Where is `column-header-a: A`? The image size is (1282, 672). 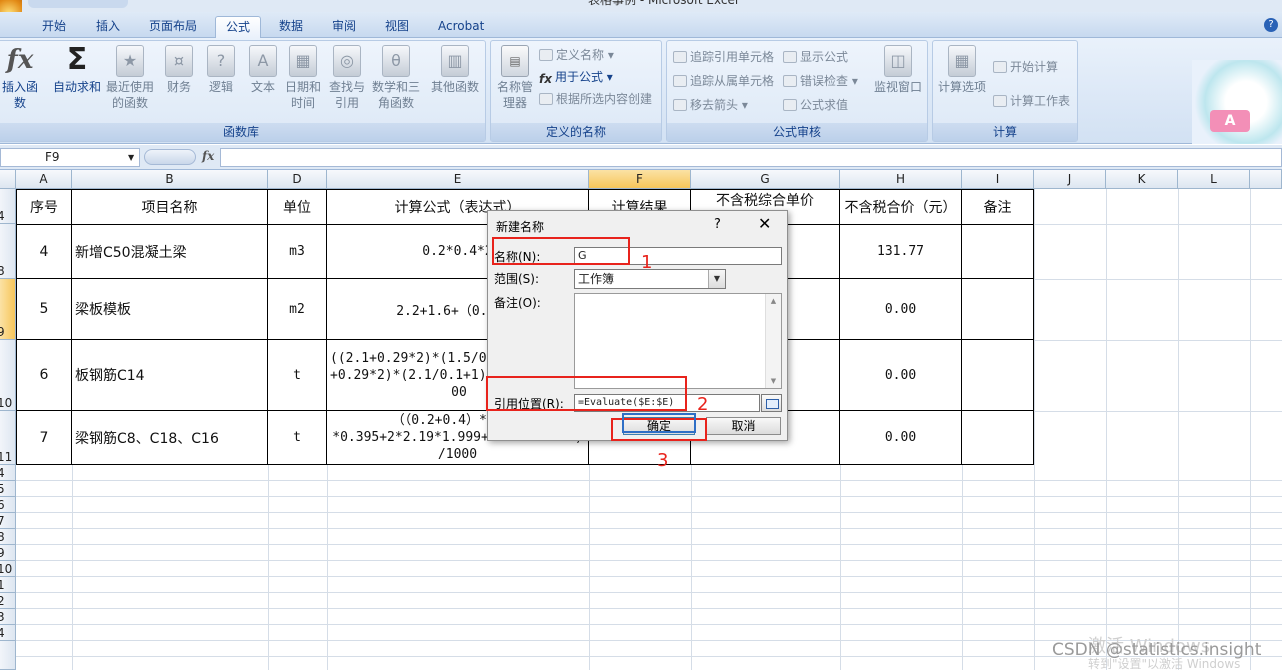 column-header-a: A is located at coordinates (44, 179).